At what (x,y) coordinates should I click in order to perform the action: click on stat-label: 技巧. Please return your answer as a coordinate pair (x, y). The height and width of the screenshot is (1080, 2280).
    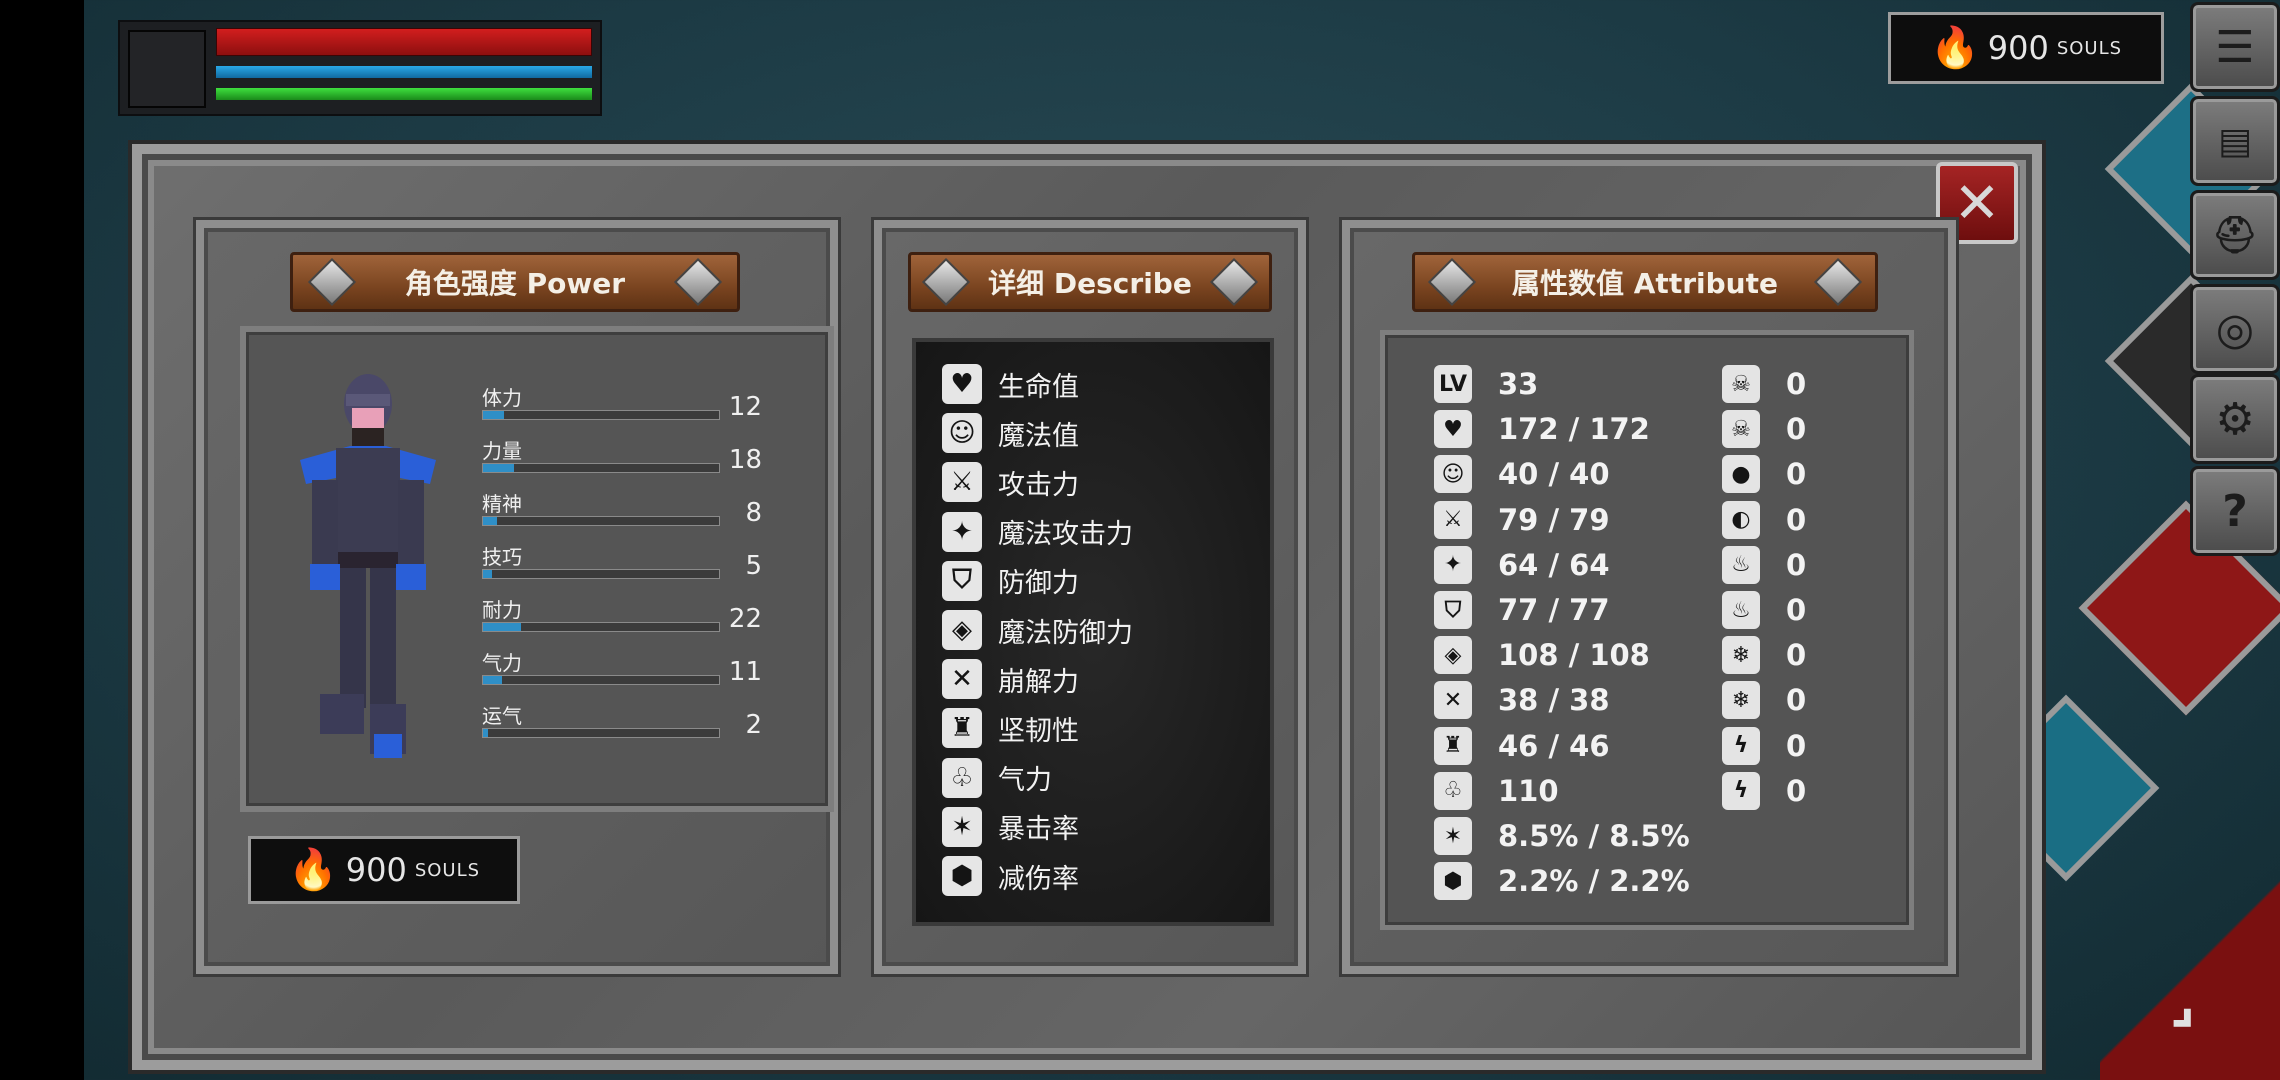
    Looking at the image, I should click on (502, 557).